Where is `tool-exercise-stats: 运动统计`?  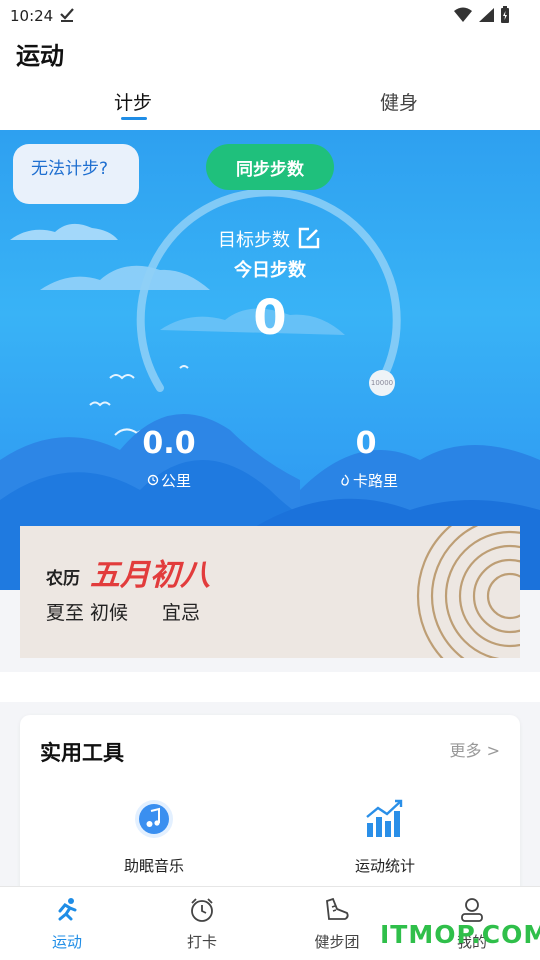
tool-exercise-stats: 运动统计 is located at coordinates (385, 836).